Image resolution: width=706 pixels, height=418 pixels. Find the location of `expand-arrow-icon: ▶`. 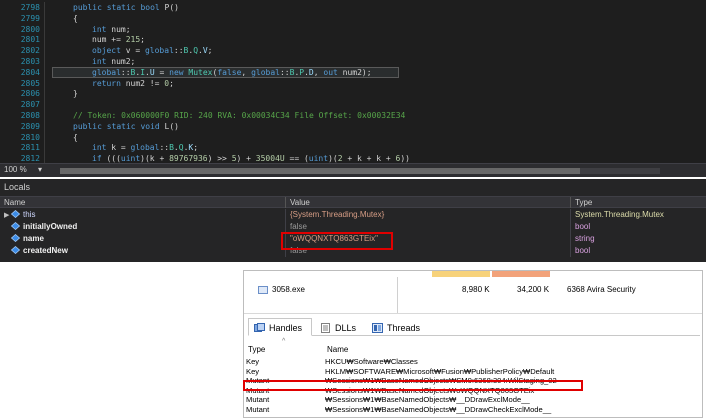

expand-arrow-icon: ▶ is located at coordinates (7, 215).